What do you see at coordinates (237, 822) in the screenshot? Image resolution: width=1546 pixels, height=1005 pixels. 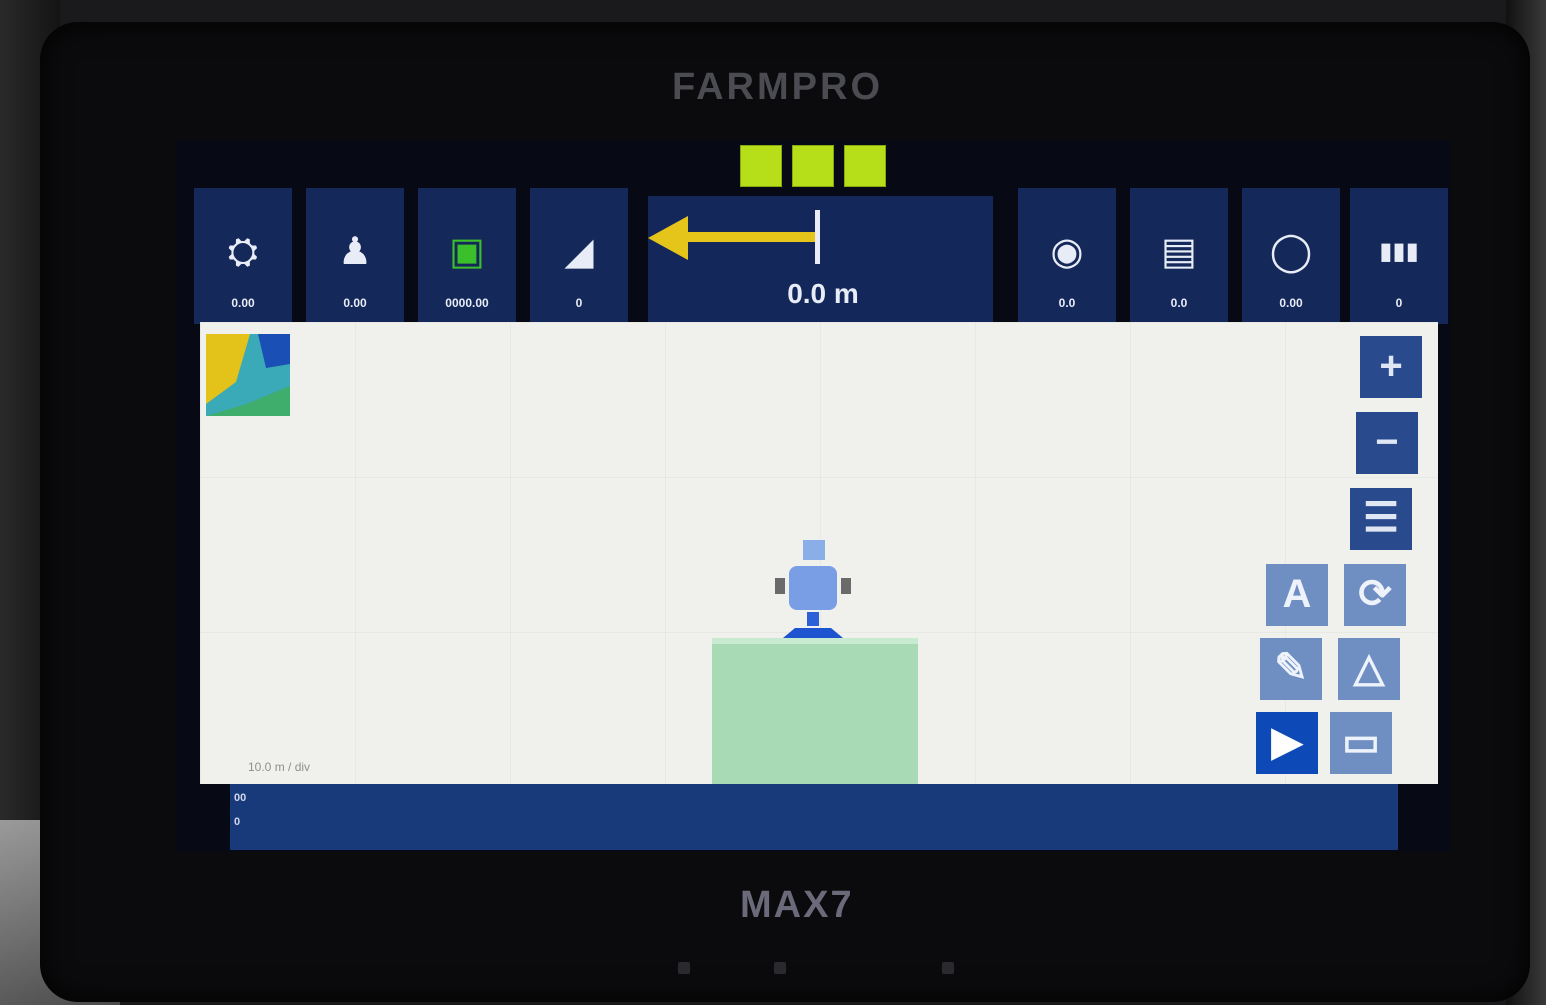 I see `status-line-2: 0` at bounding box center [237, 822].